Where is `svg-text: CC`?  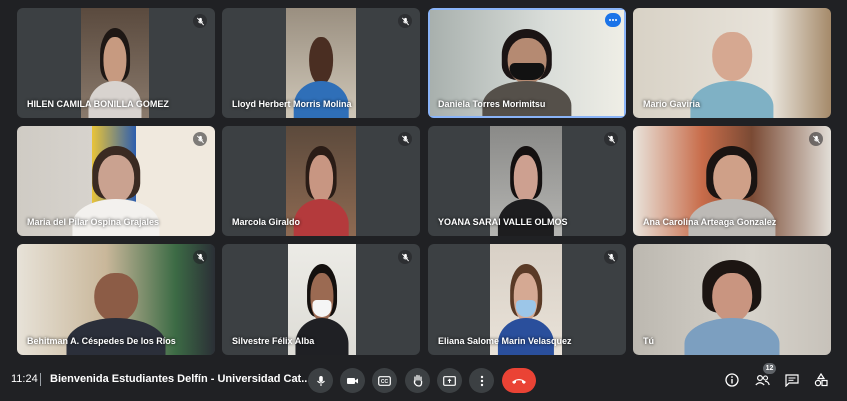 svg-text: CC is located at coordinates (385, 382).